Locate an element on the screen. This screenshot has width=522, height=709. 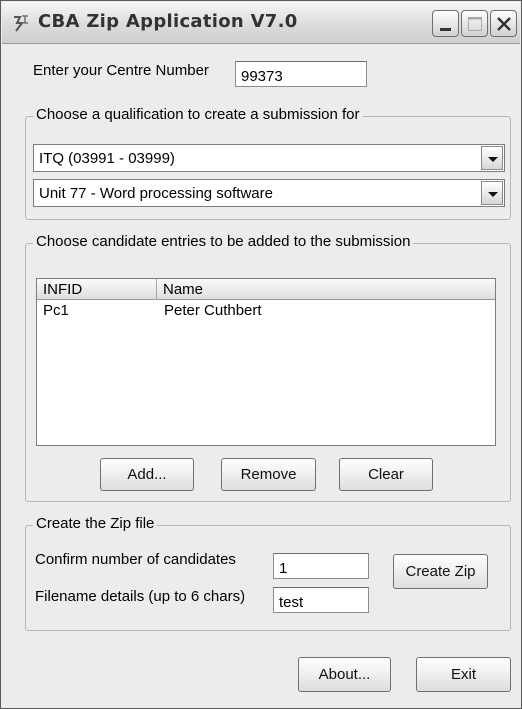
title-bar: CBA Zip Application V7.0 is located at coordinates (261, 23).